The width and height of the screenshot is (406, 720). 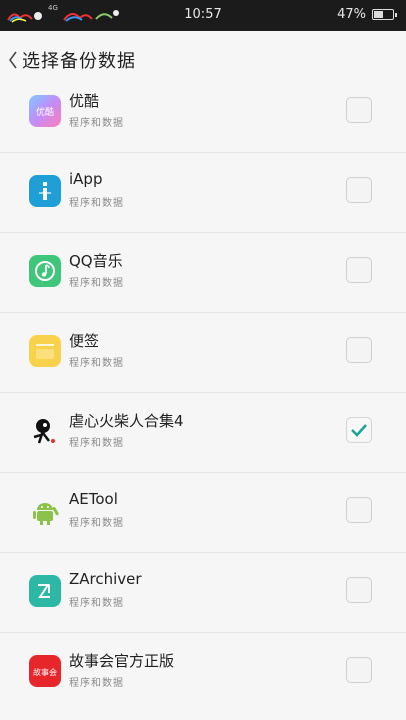 What do you see at coordinates (45, 431) in the screenshot?
I see `stickman-icon` at bounding box center [45, 431].